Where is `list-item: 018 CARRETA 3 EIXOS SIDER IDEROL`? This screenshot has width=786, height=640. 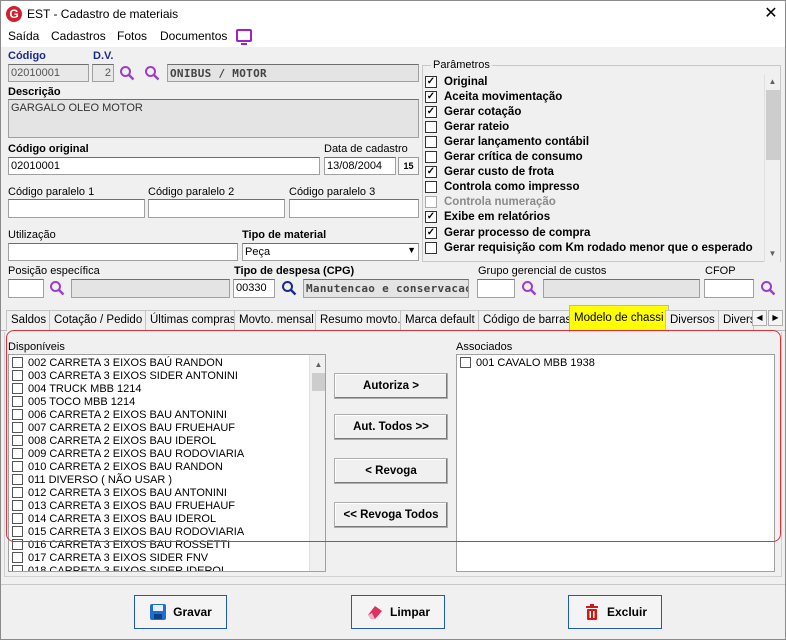
list-item: 018 CARRETA 3 EIXOS SIDER IDEROL is located at coordinates (159, 568).